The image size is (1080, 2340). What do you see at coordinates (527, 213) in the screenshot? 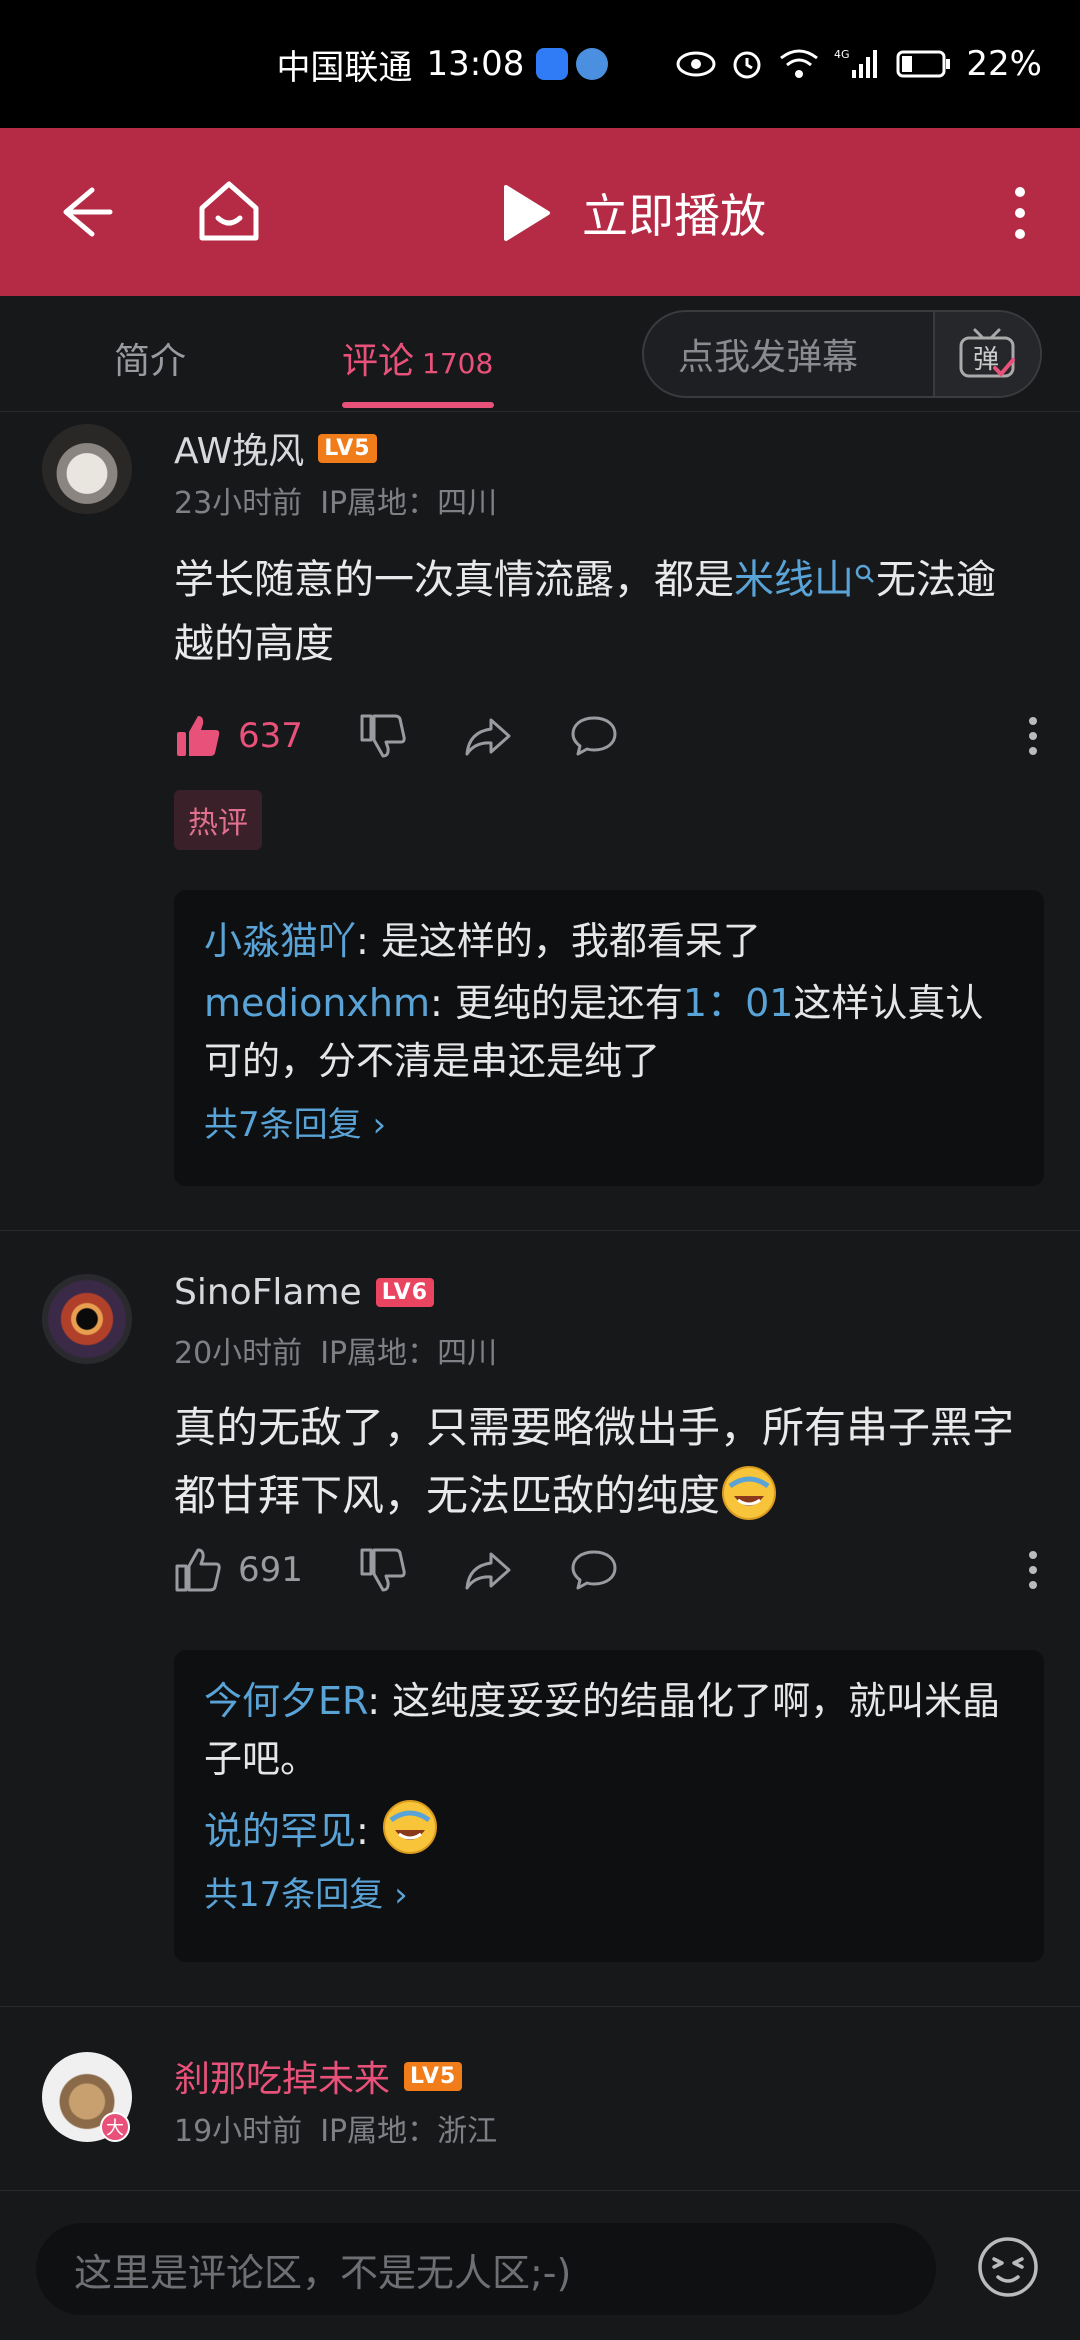
I see `play-icon` at bounding box center [527, 213].